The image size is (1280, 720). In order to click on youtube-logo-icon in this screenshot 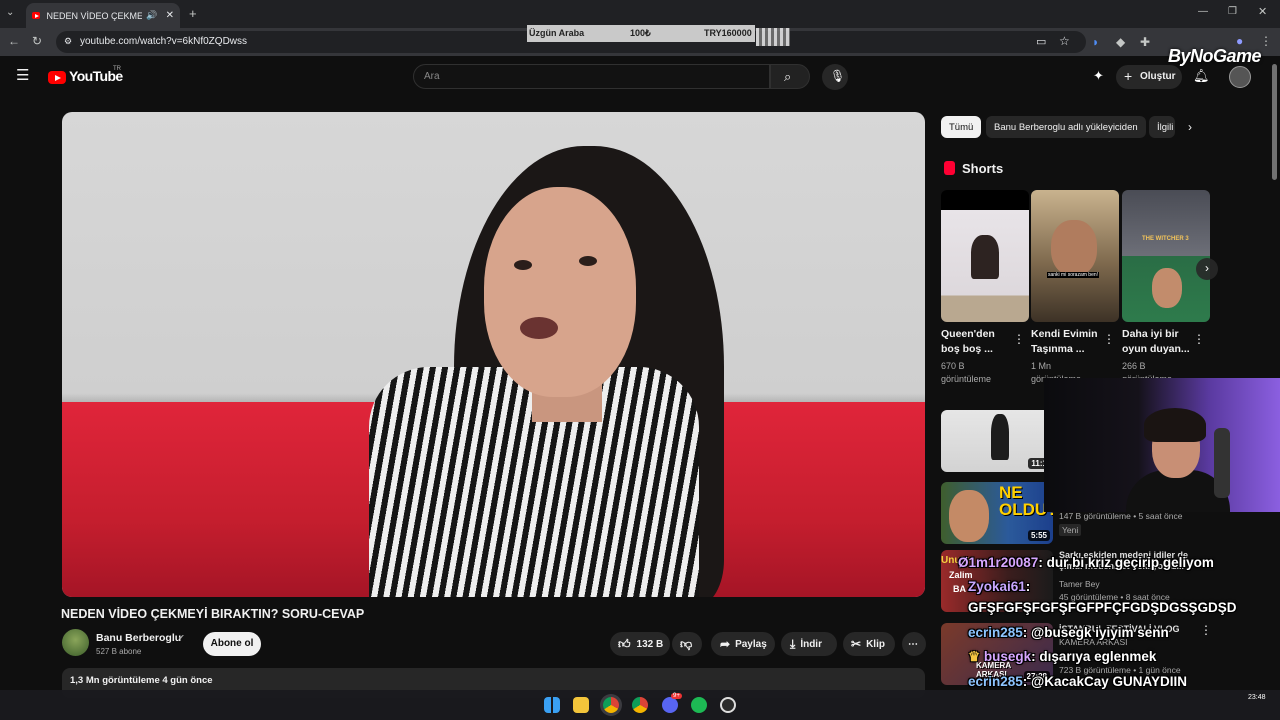, I will do `click(57, 77)`.